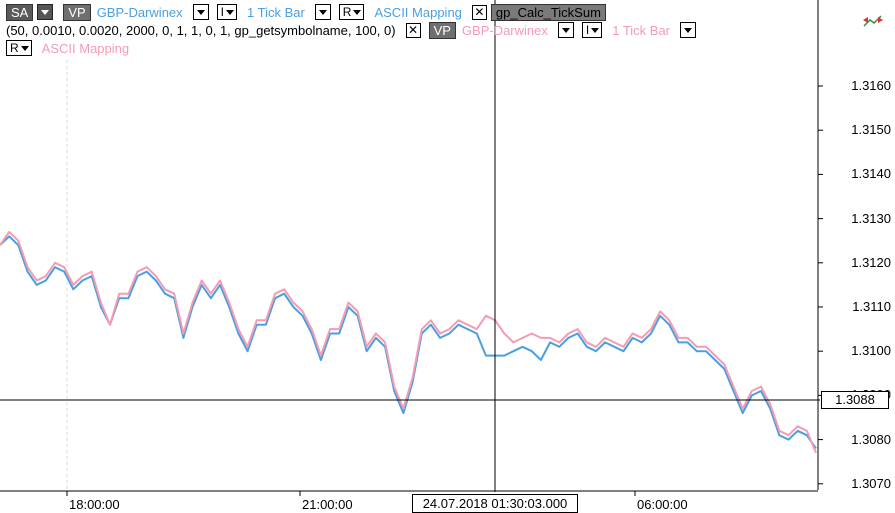 This screenshot has height=513, width=895. I want to click on bar-type-label: 1 Tick Bar, so click(276, 12).